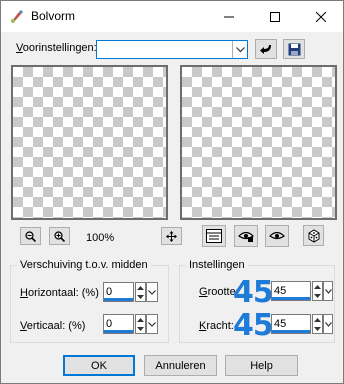 The width and height of the screenshot is (344, 384). I want to click on auto-proof-button, so click(277, 236).